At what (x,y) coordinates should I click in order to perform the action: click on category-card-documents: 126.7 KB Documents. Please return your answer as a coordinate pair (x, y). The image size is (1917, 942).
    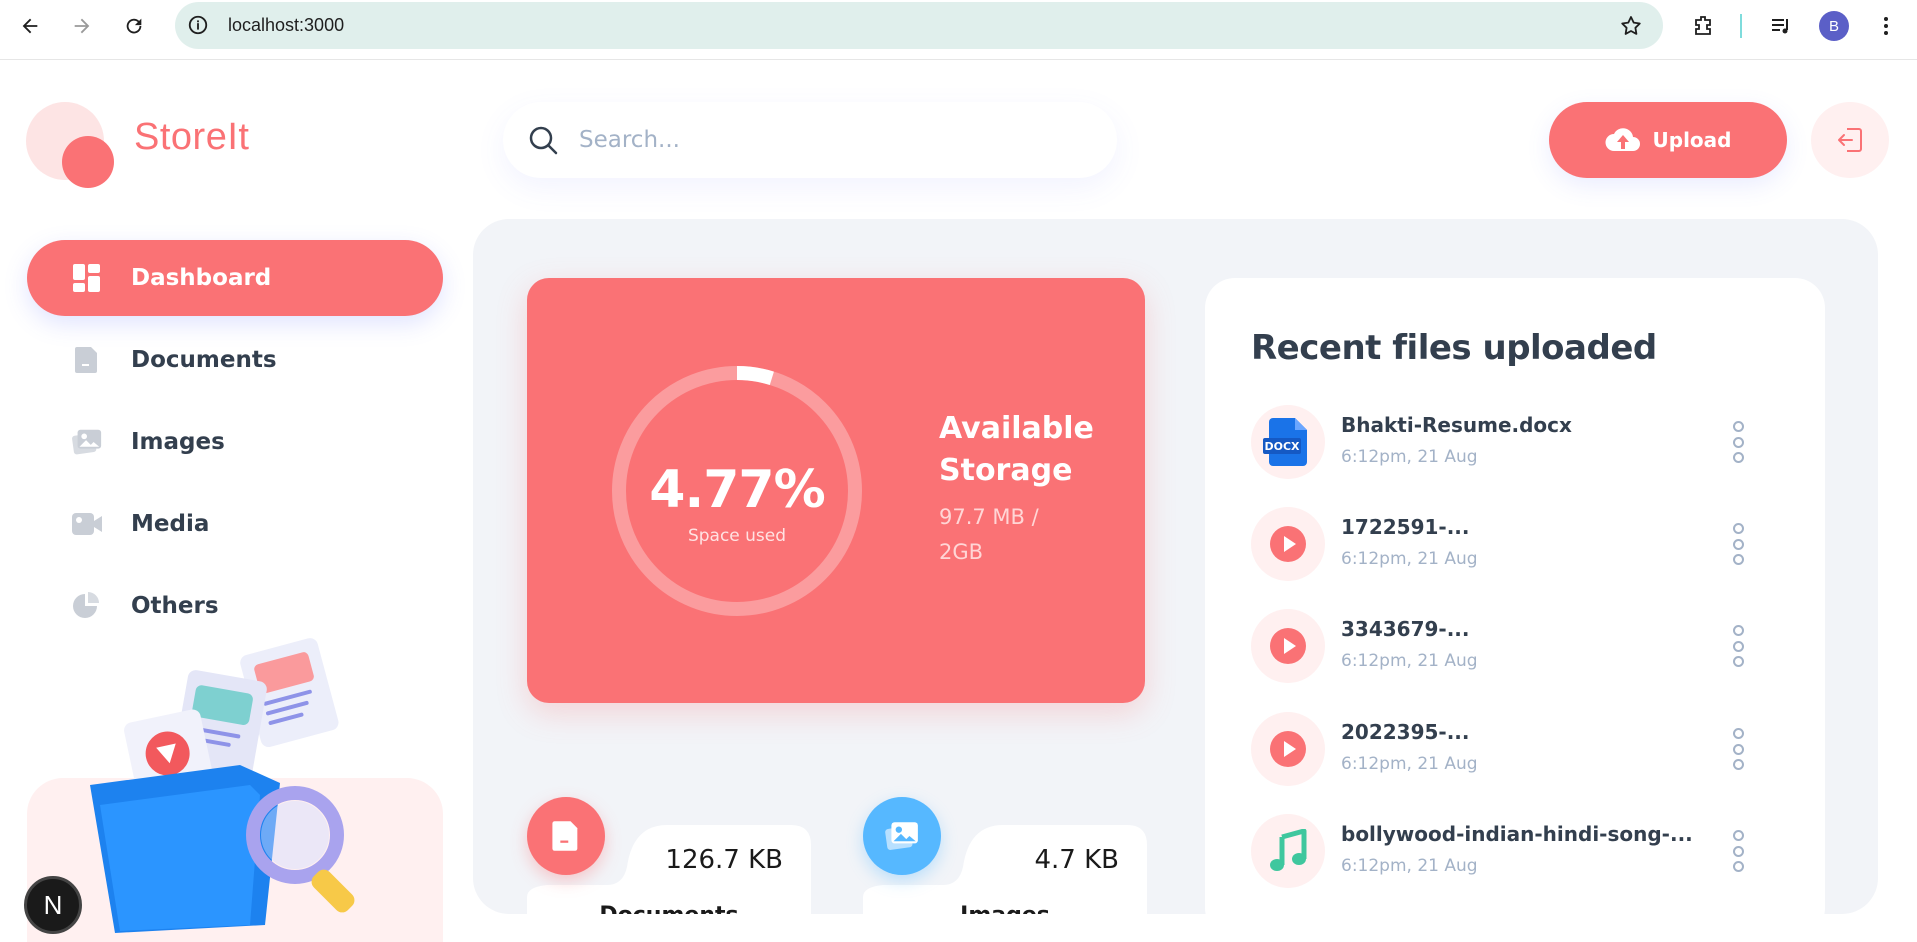
    Looking at the image, I should click on (669, 855).